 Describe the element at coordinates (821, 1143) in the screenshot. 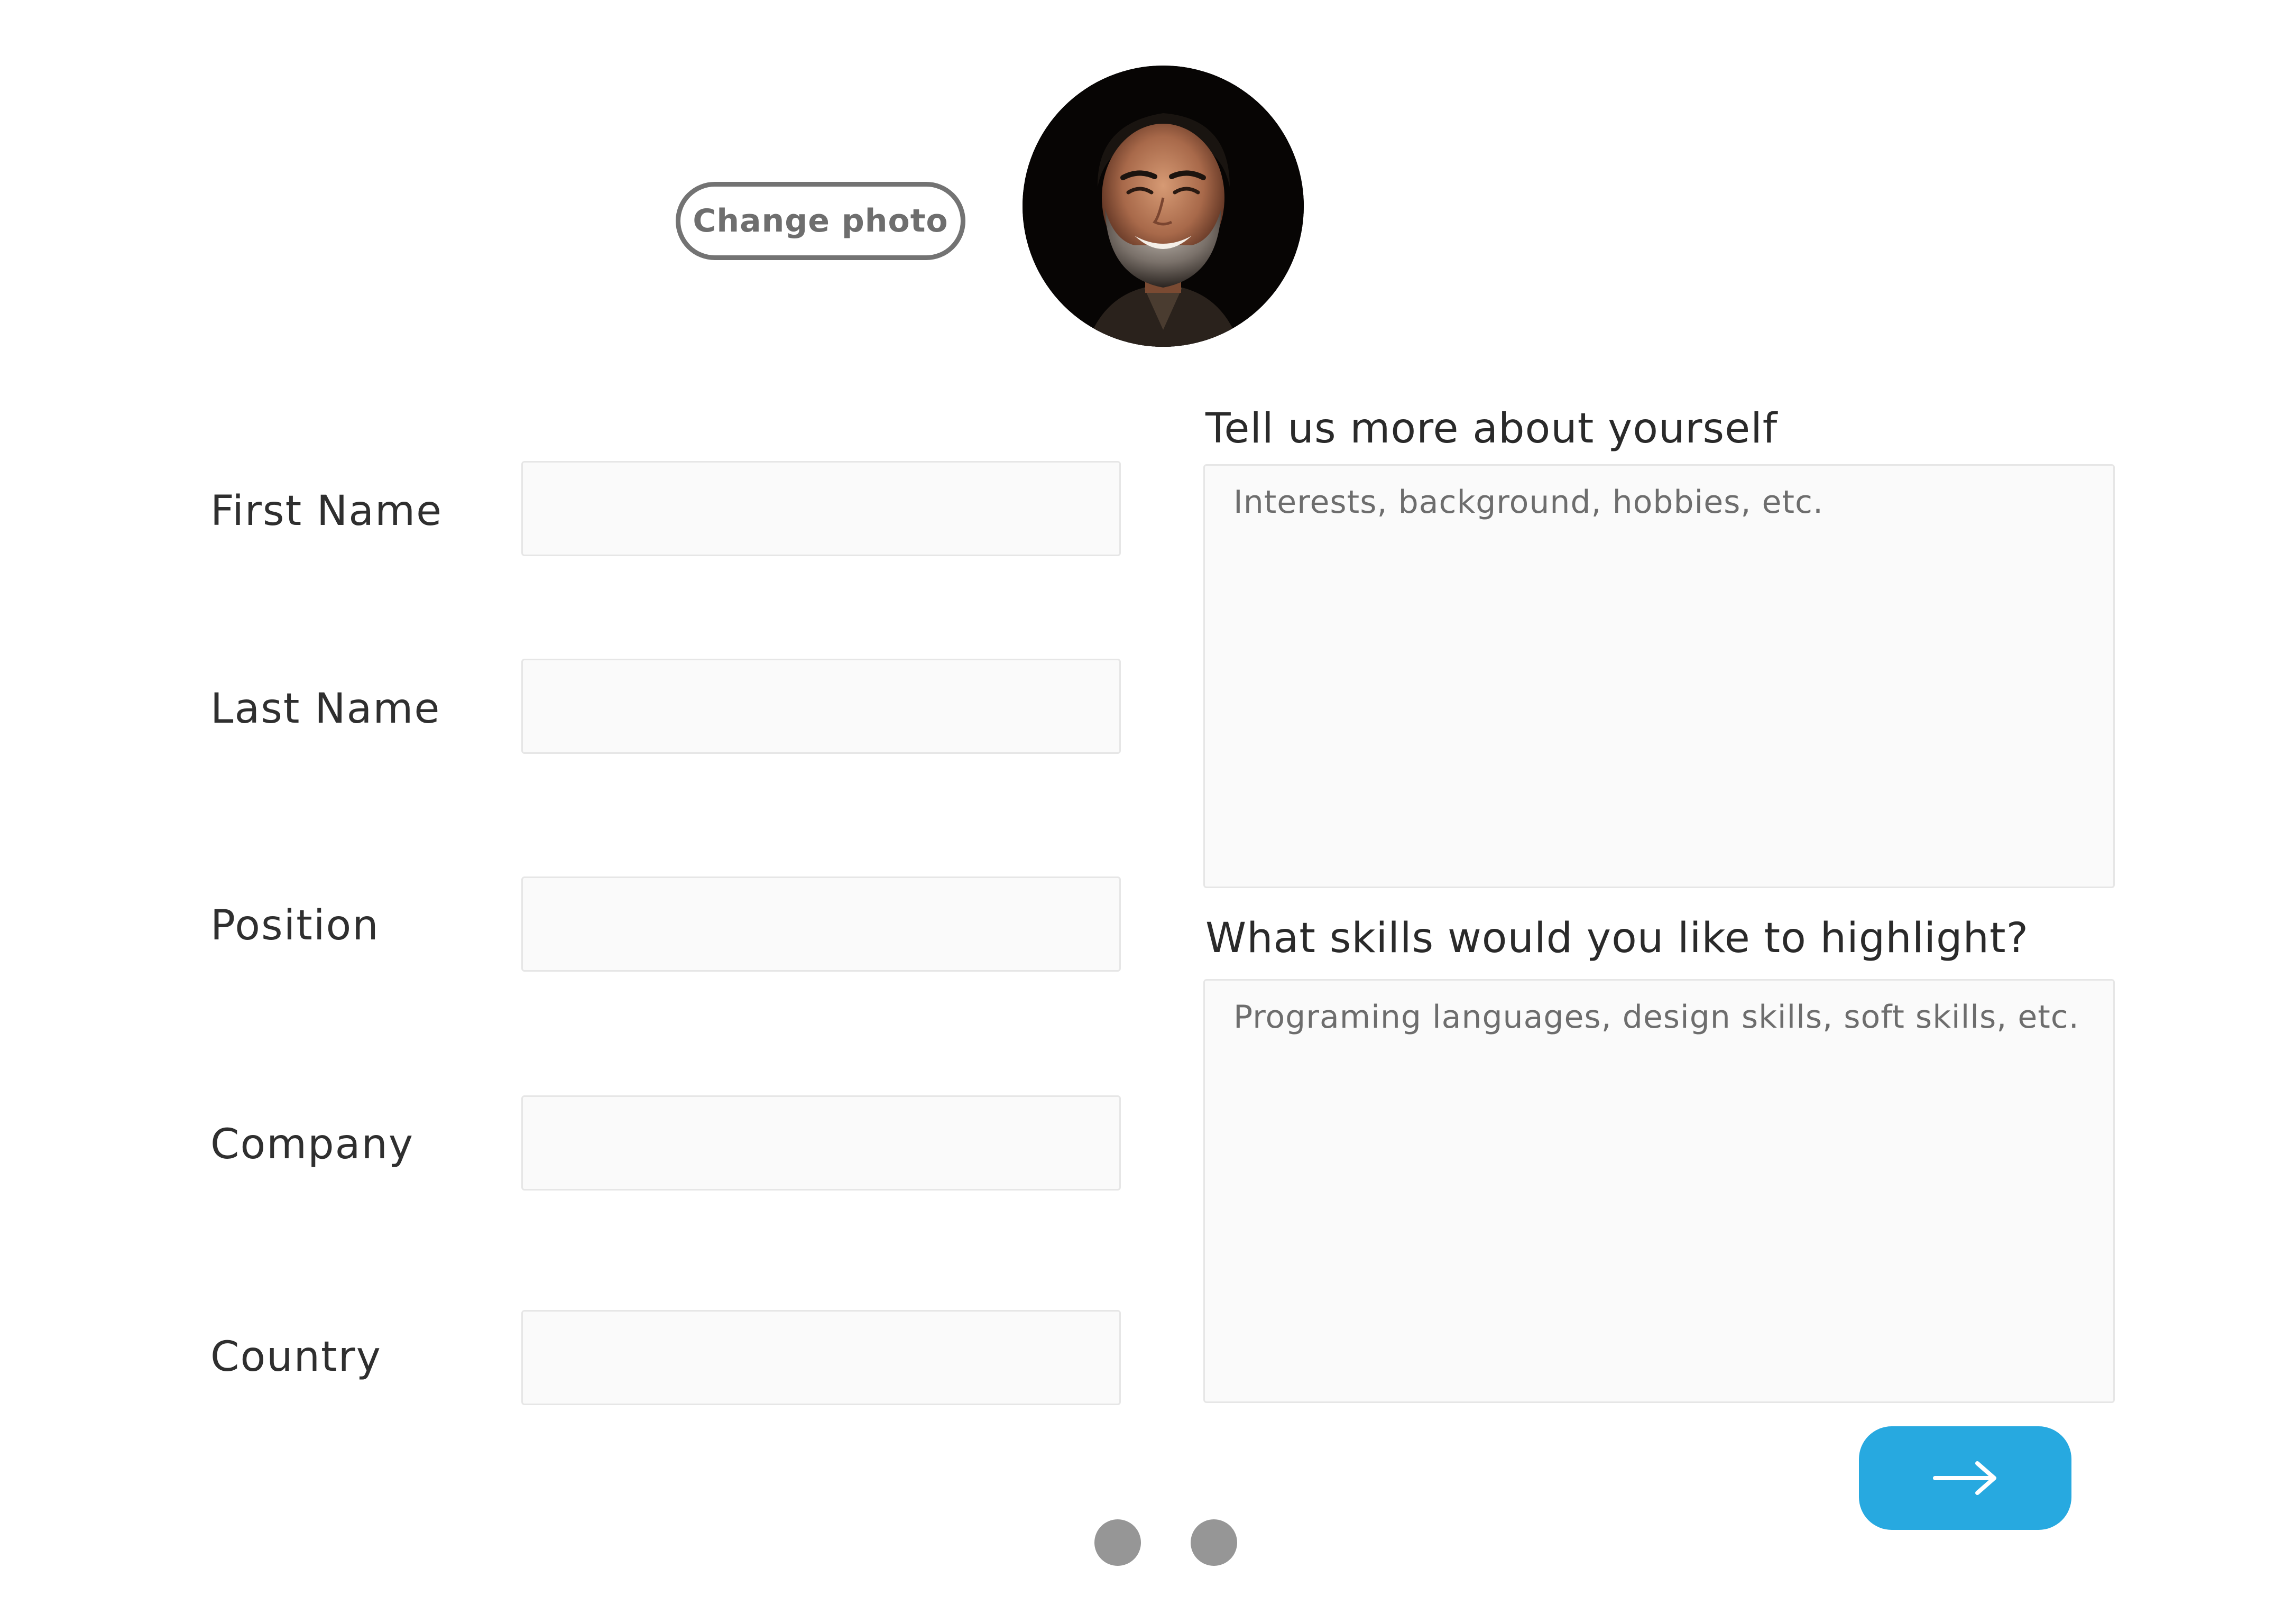

I see `company-input` at that location.